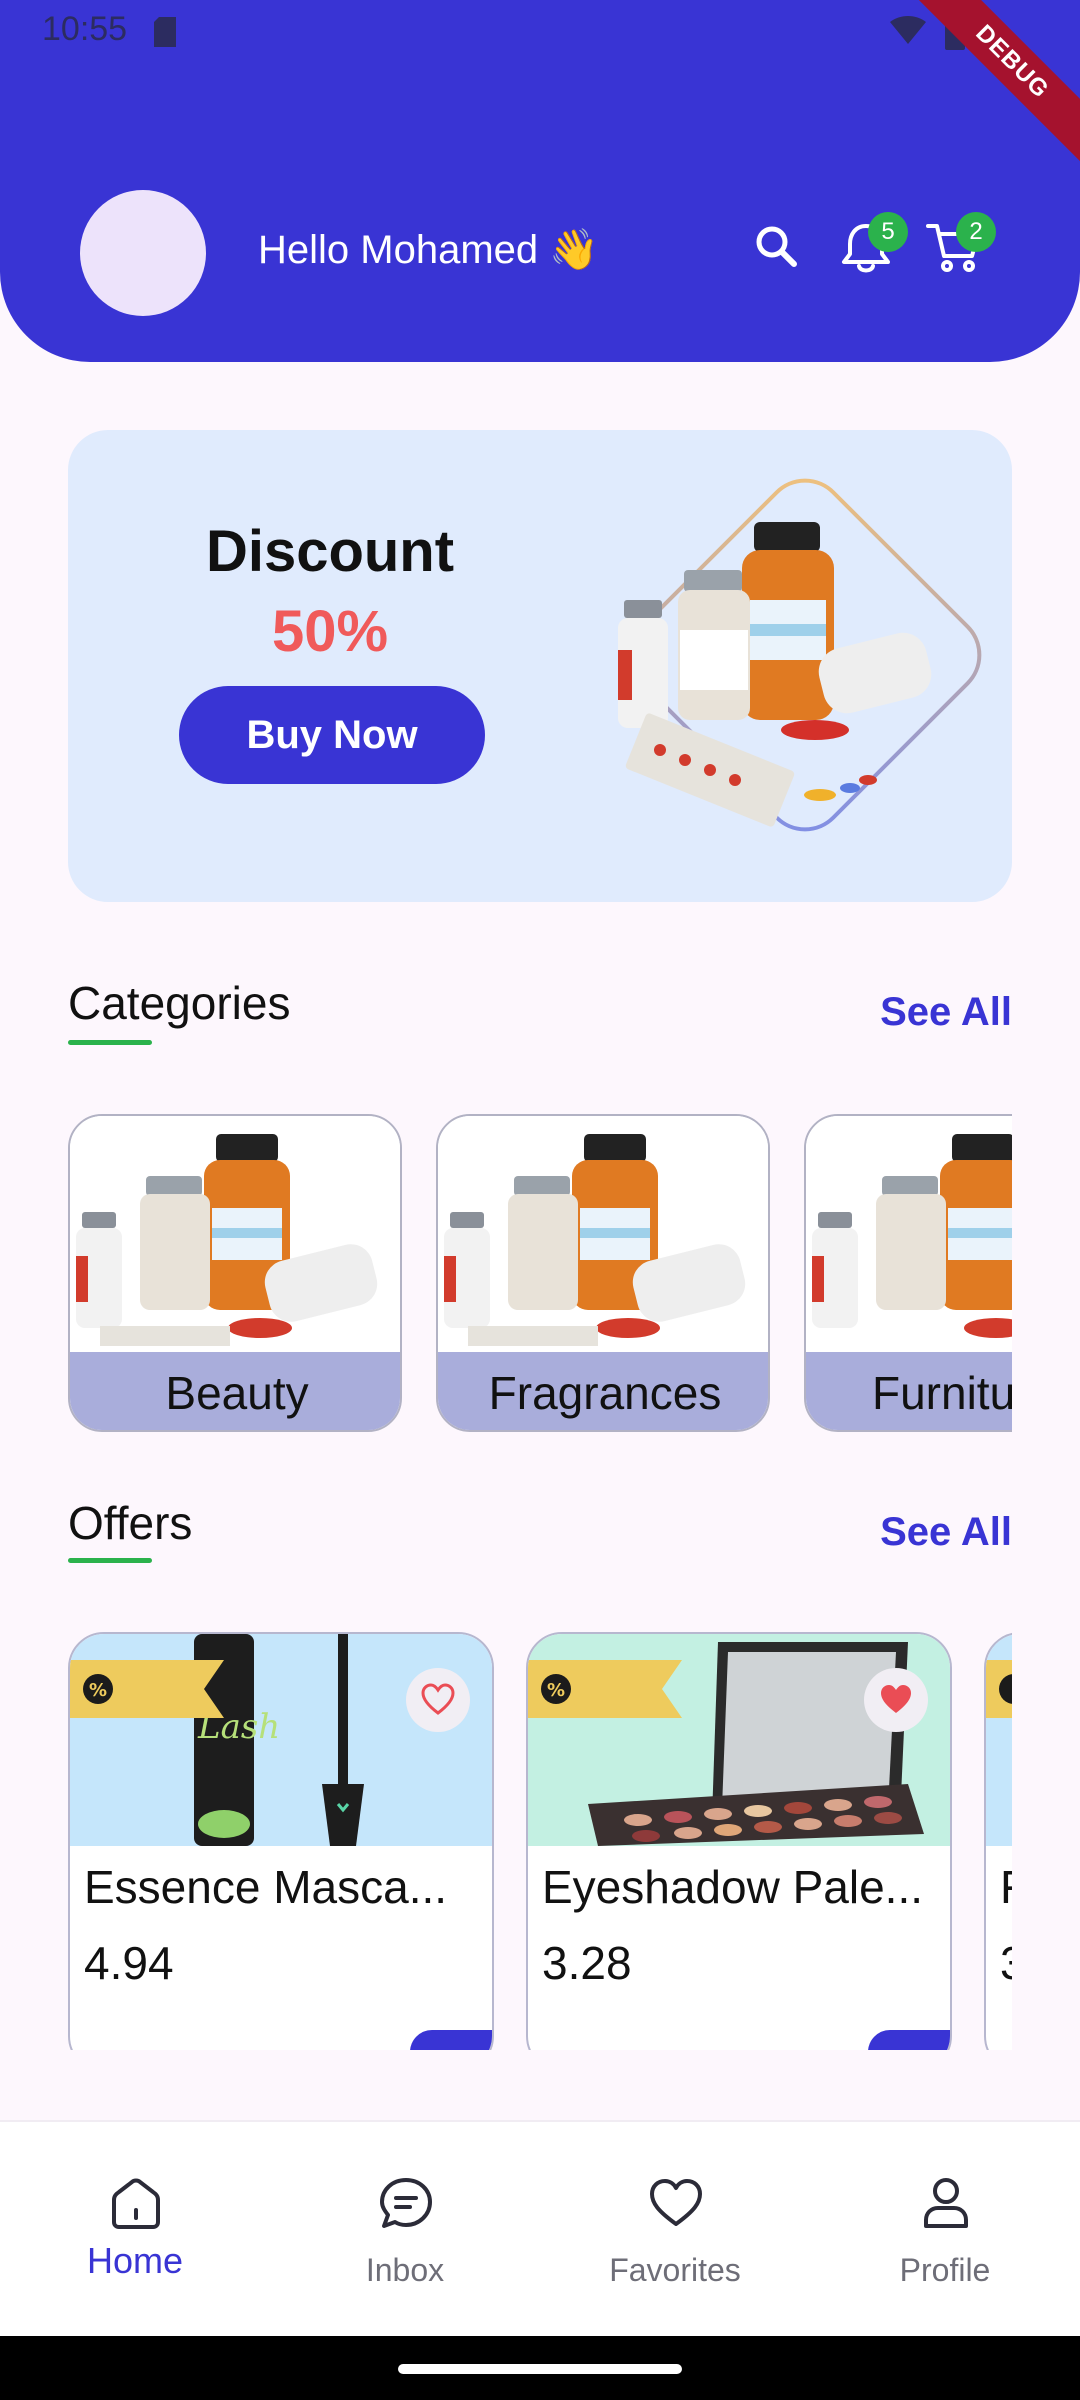 This screenshot has width=1080, height=2400. What do you see at coordinates (129, 1963) in the screenshot?
I see `offer-price: 4.94` at bounding box center [129, 1963].